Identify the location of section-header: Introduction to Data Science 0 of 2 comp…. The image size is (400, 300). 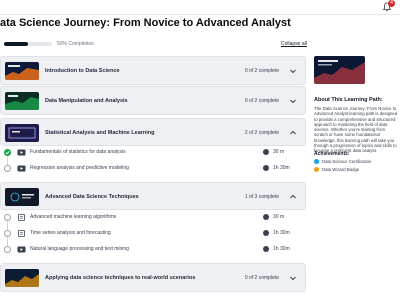
(153, 70).